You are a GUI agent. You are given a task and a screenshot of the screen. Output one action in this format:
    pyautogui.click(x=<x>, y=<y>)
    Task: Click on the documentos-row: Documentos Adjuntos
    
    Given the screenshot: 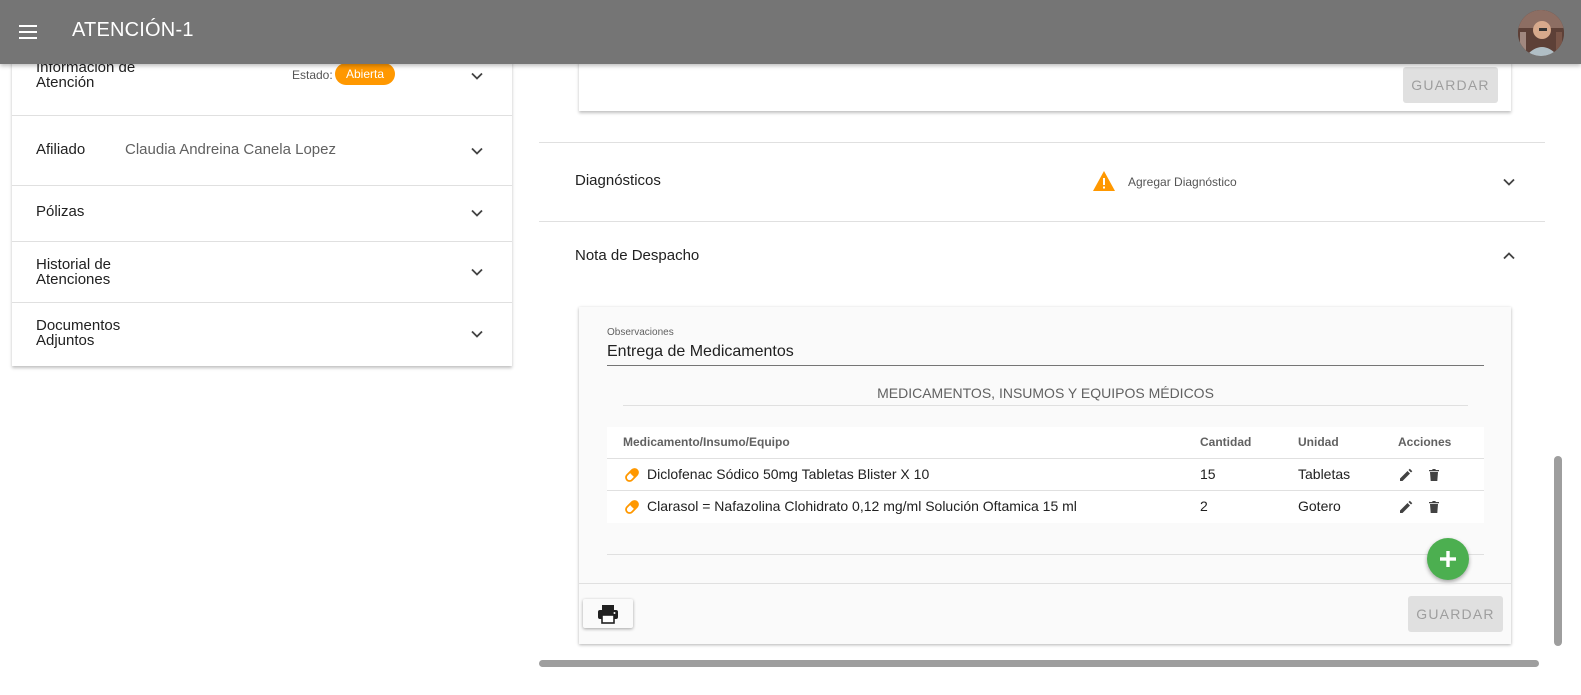 What is the action you would take?
    pyautogui.click(x=262, y=334)
    